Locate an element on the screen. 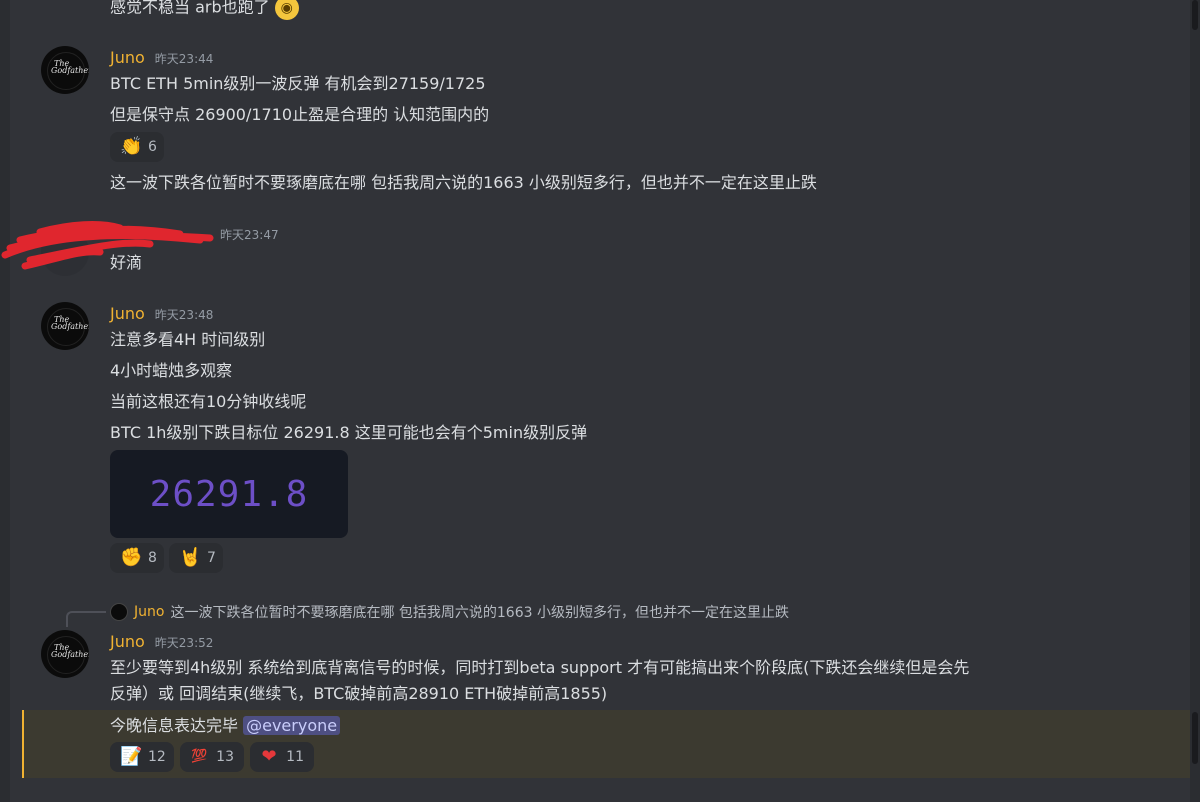 The width and height of the screenshot is (1200, 802). reaction-rock: 🤘 7 is located at coordinates (196, 558).